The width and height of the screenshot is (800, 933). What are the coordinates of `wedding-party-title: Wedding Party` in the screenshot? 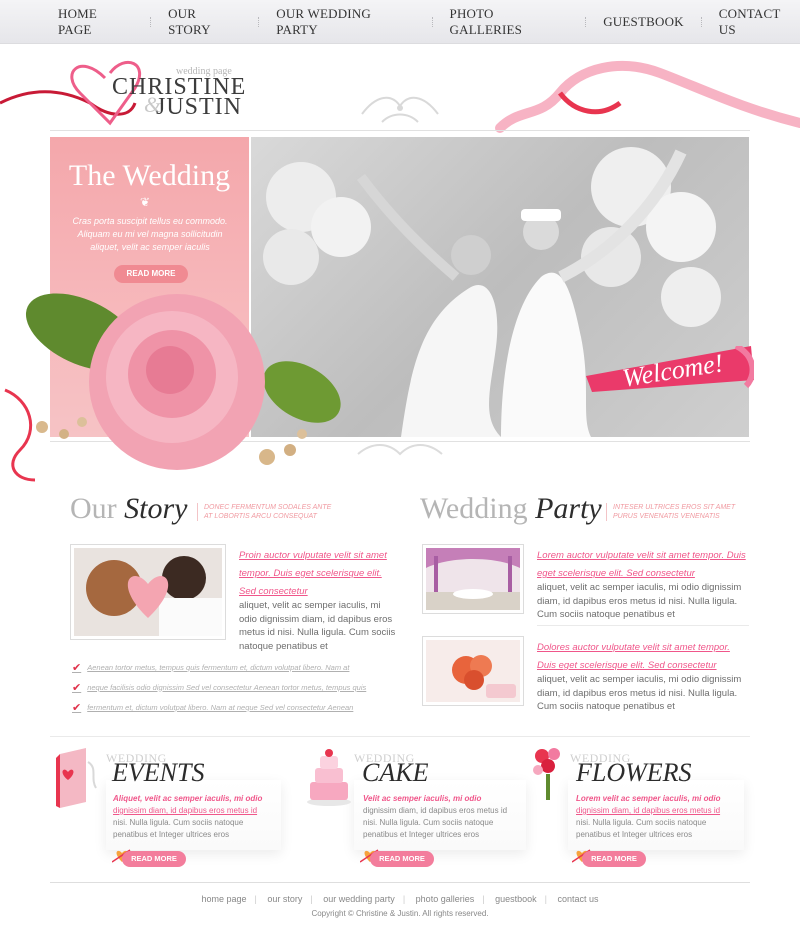 It's located at (511, 509).